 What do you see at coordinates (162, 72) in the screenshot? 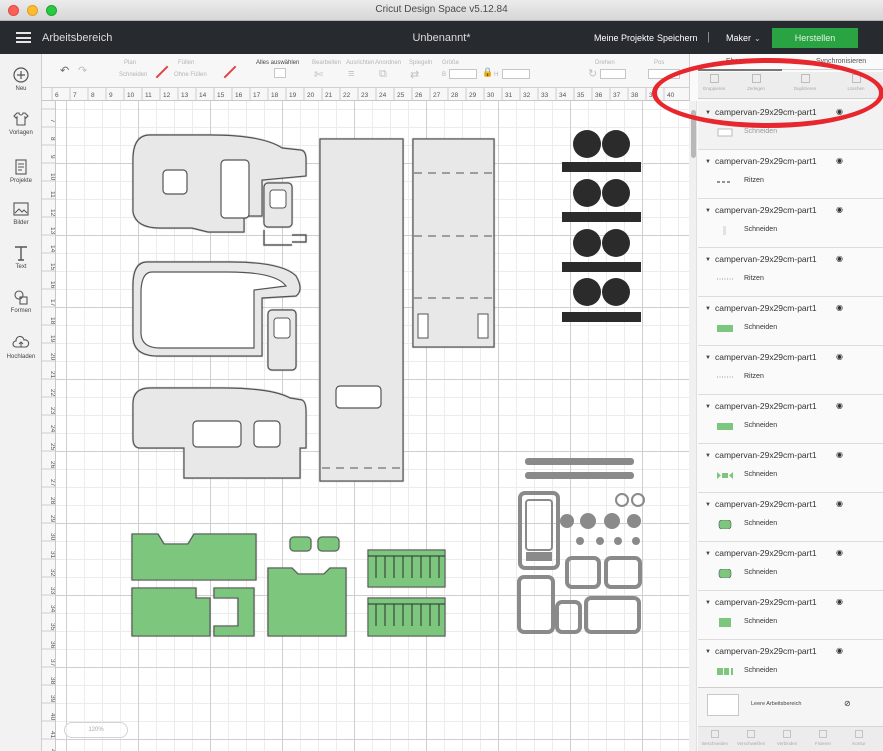
I see `linetype-color-swatch` at bounding box center [162, 72].